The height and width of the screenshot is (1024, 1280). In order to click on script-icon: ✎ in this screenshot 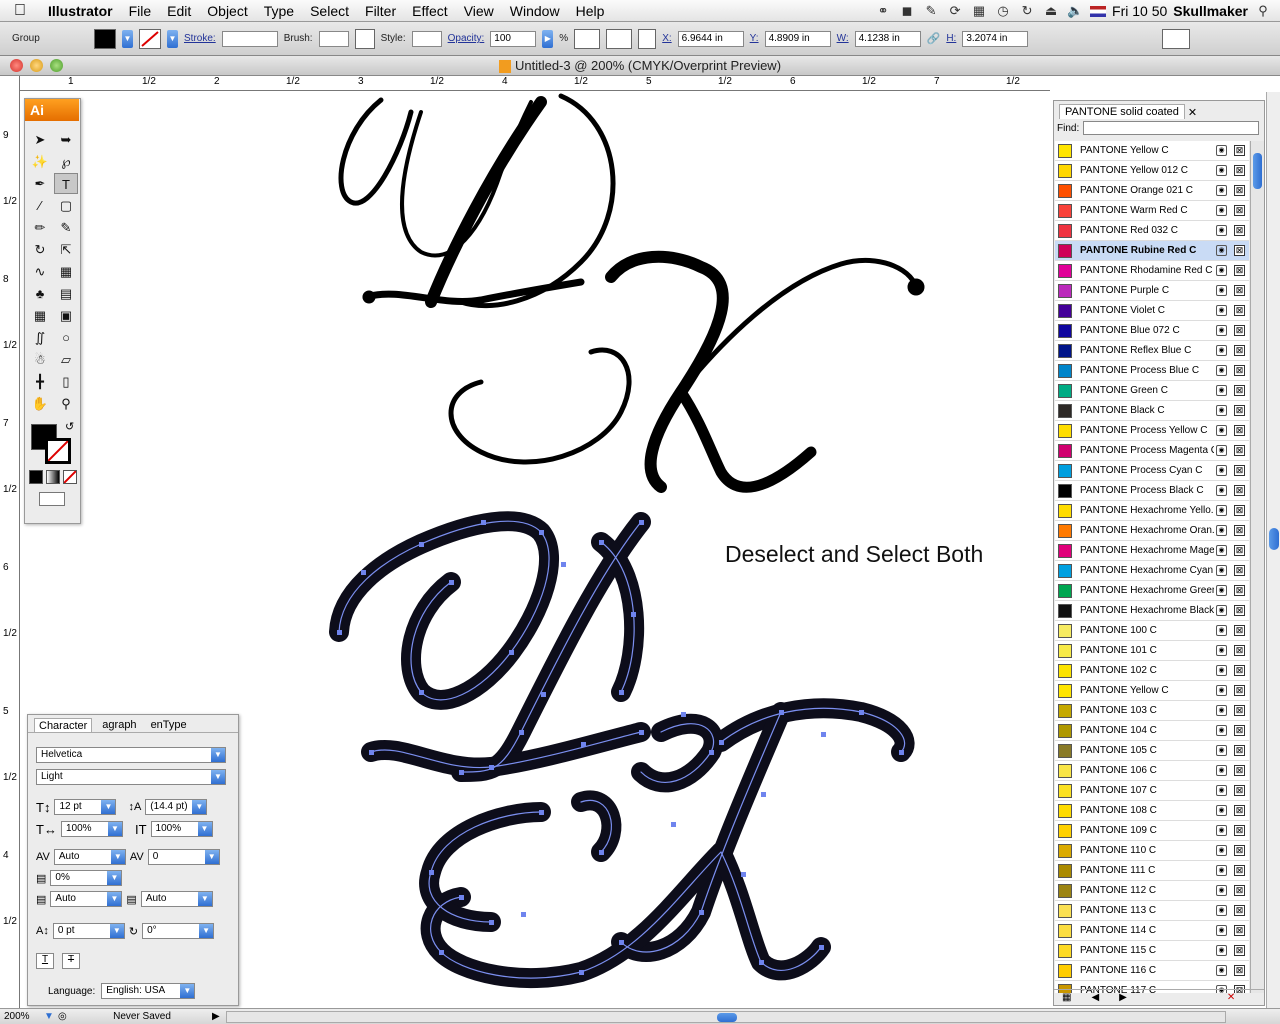, I will do `click(931, 11)`.